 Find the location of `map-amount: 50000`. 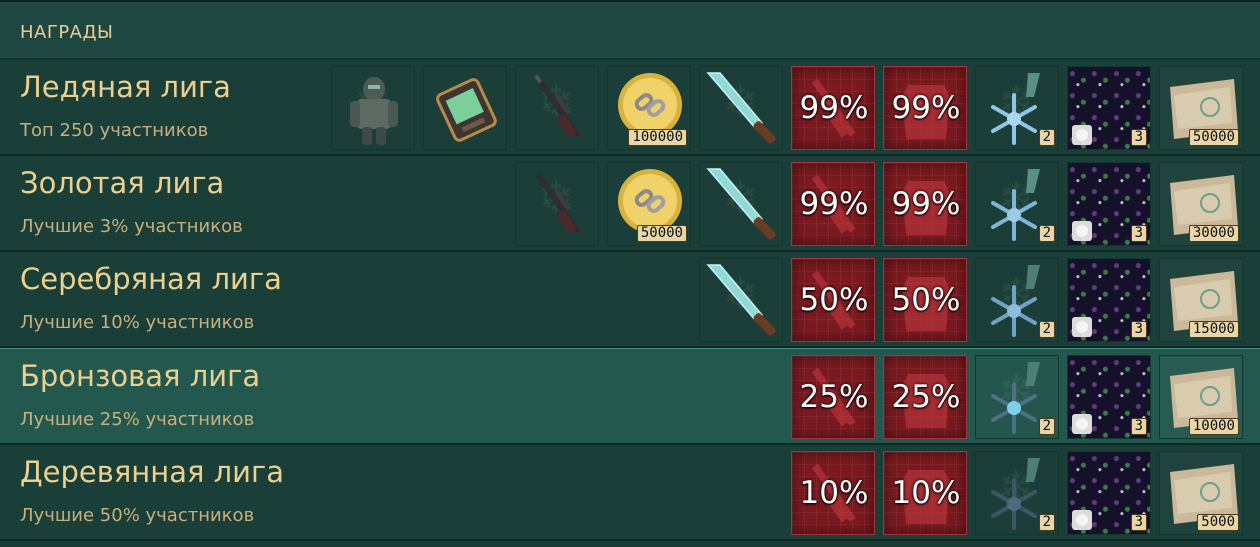

map-amount: 50000 is located at coordinates (1213, 137).